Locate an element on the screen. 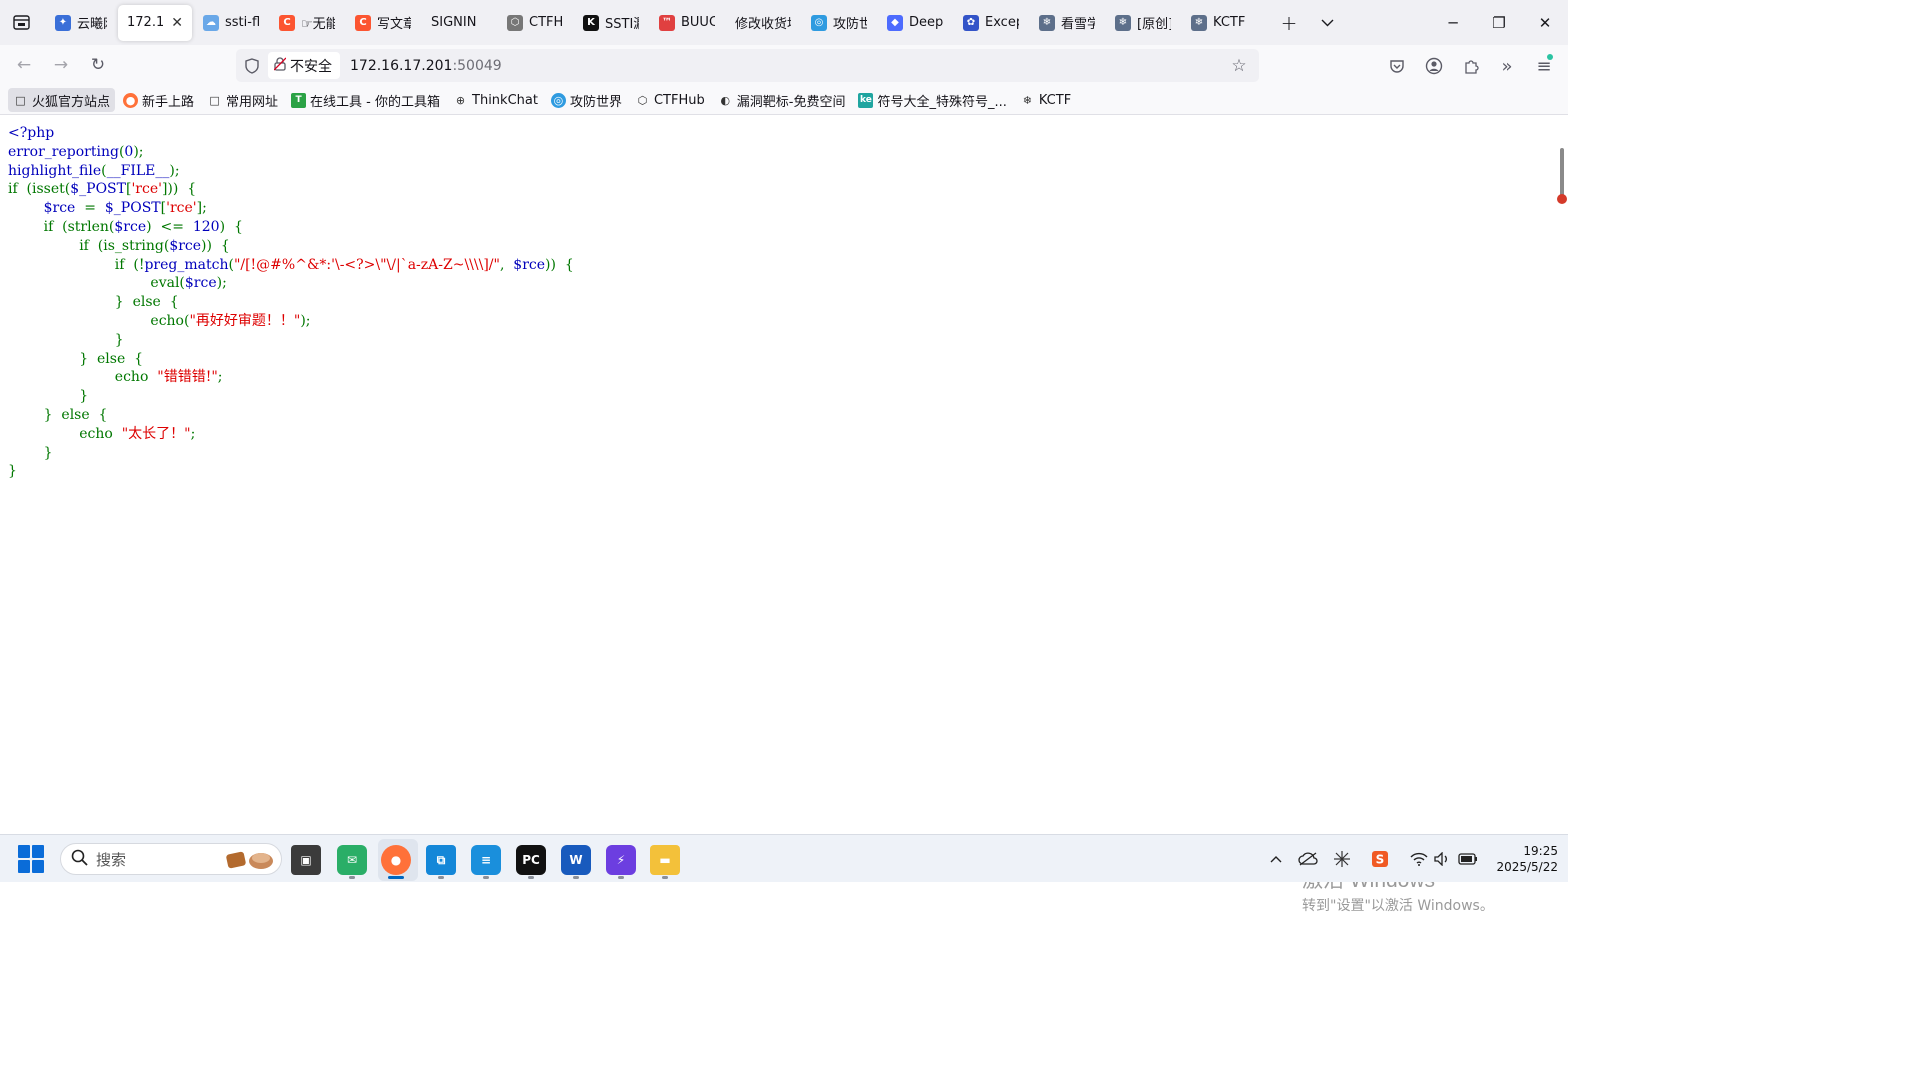 This screenshot has height=1079, width=1919. file-explorer-app-icon: ▬ is located at coordinates (665, 860).